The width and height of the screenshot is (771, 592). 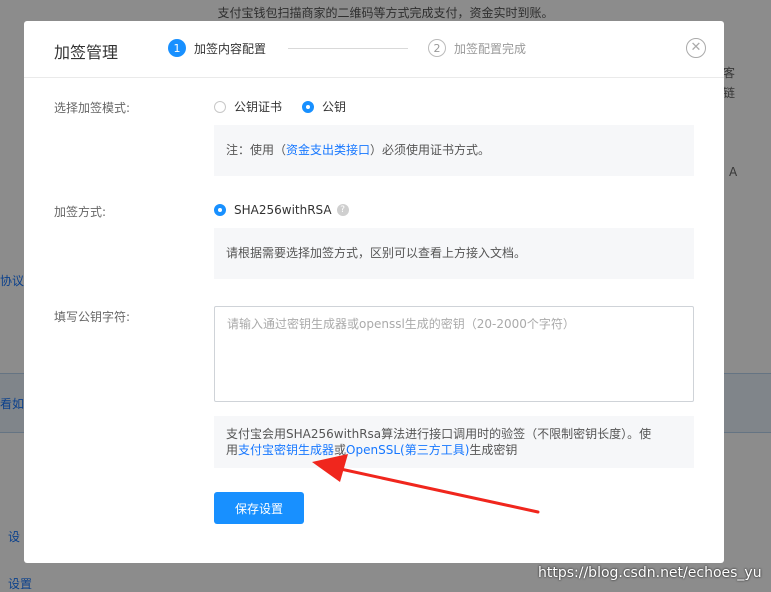 What do you see at coordinates (650, 573) in the screenshot?
I see `watermark: https://blog.csdn.net/echoes_yu` at bounding box center [650, 573].